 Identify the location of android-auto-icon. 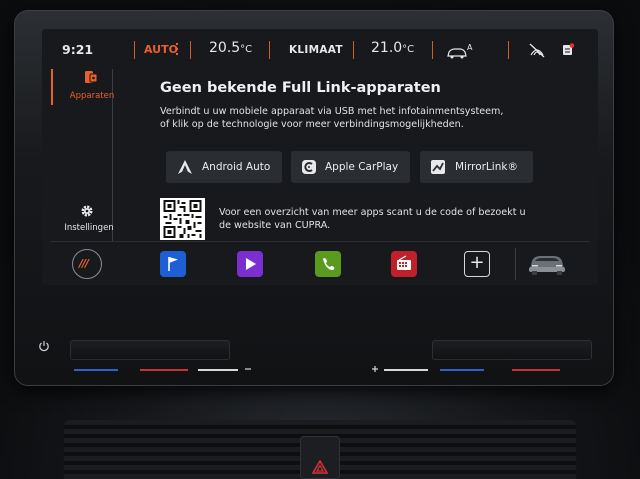
(185, 167).